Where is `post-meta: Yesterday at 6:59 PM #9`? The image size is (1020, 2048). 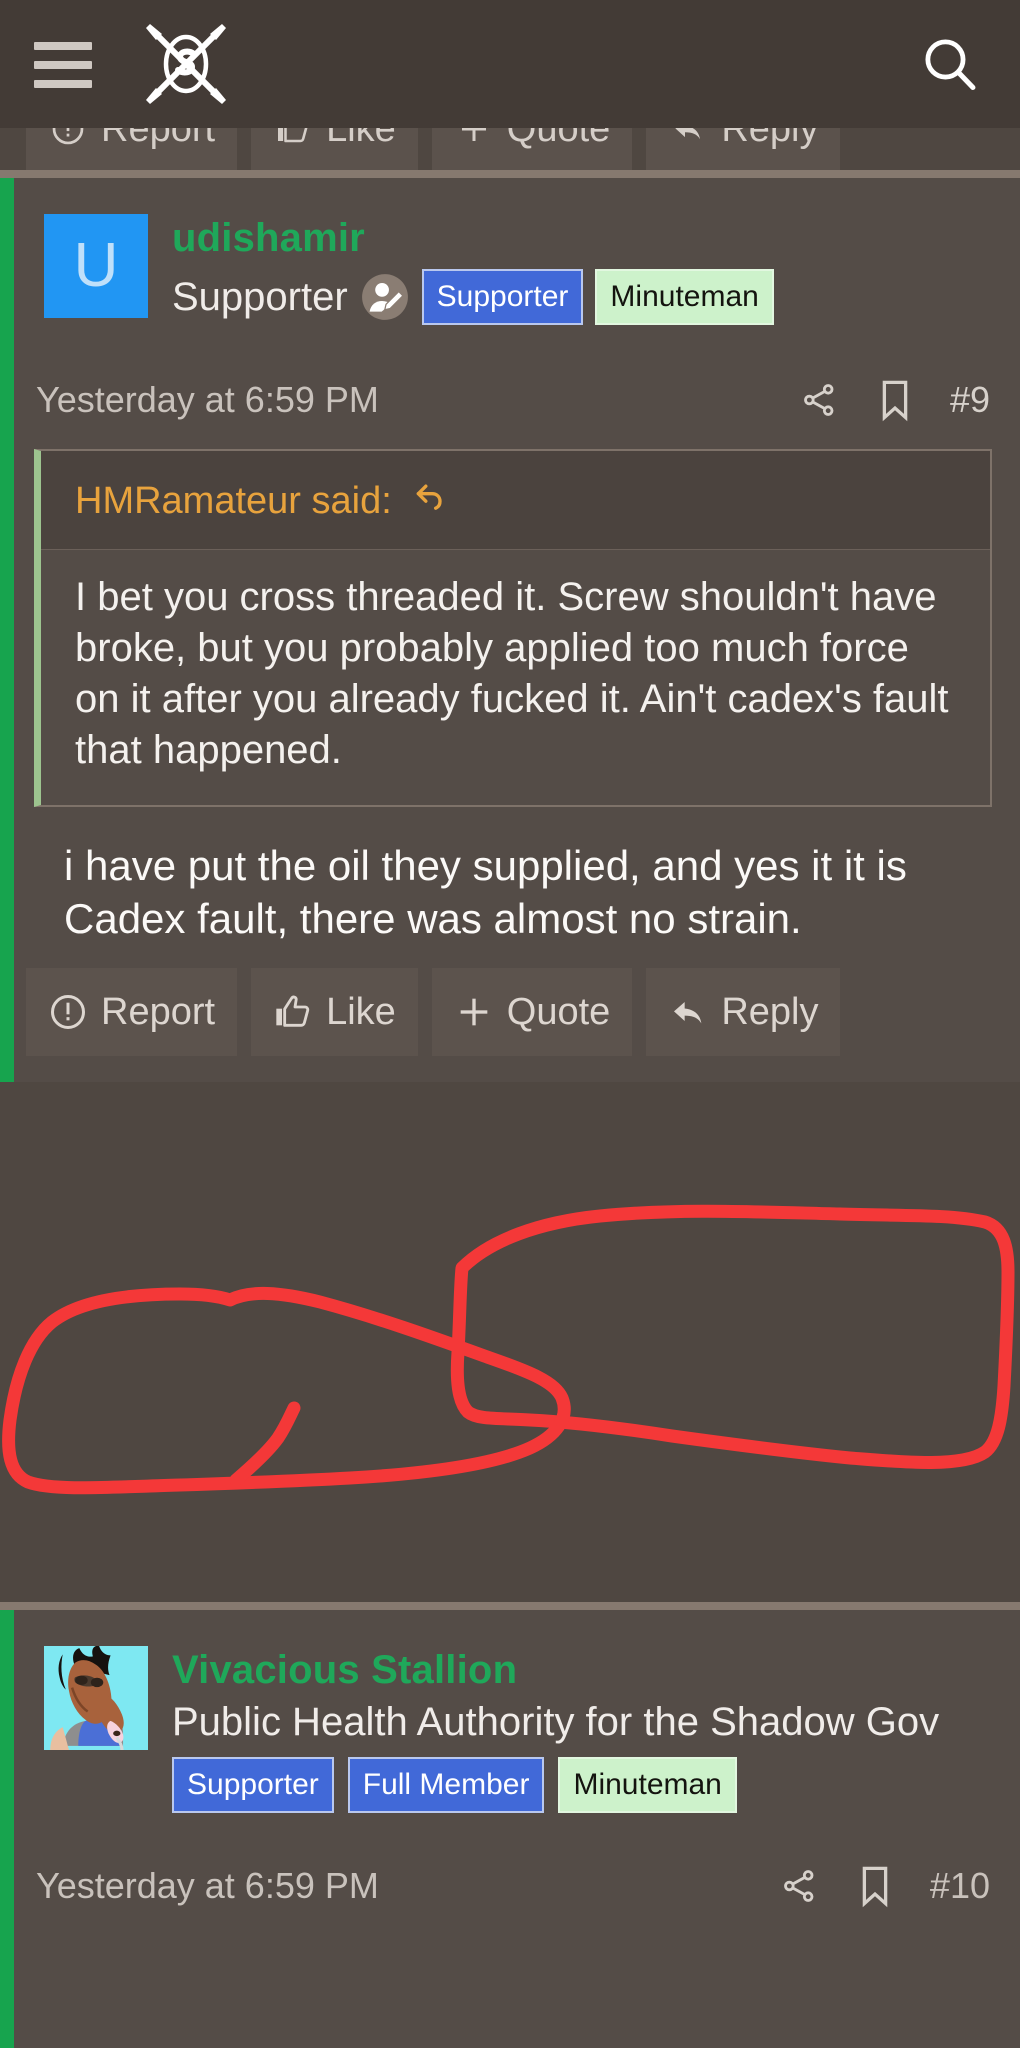
post-meta: Yesterday at 6:59 PM #9 is located at coordinates (510, 396).